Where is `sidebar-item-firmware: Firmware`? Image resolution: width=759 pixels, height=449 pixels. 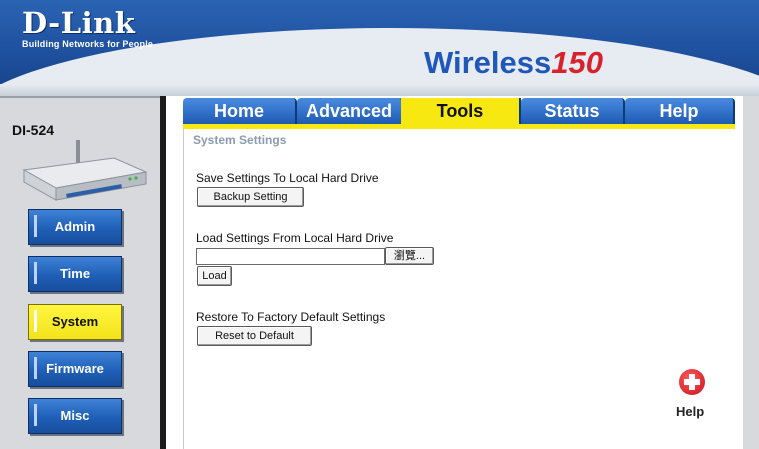 sidebar-item-firmware: Firmware is located at coordinates (75, 369).